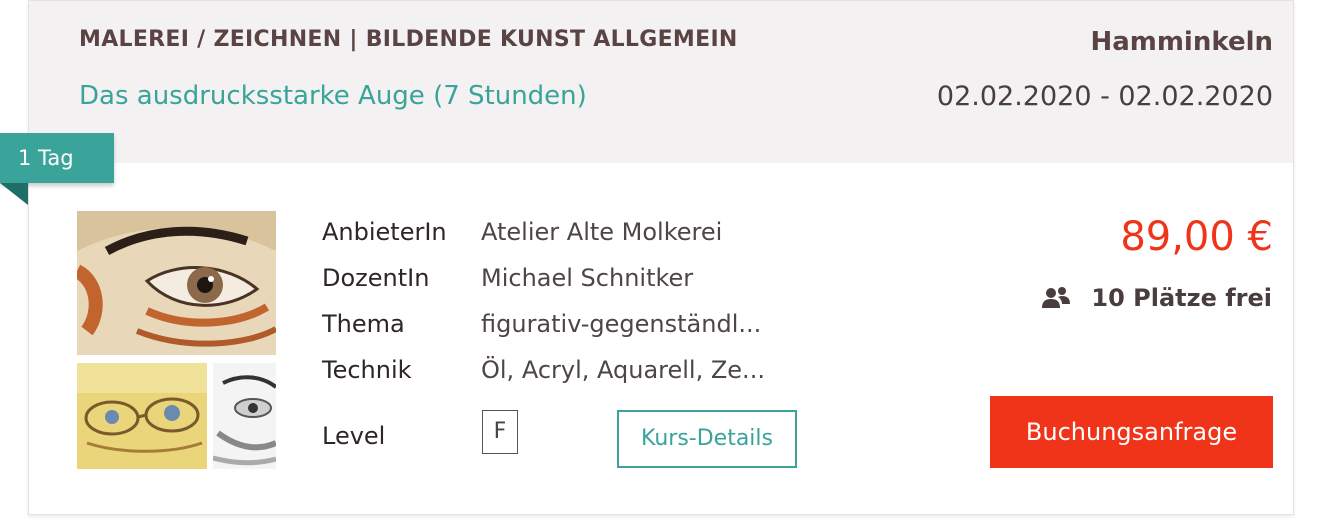  Describe the element at coordinates (1131, 432) in the screenshot. I see `booking-request-button: Buchungsanfrage` at that location.